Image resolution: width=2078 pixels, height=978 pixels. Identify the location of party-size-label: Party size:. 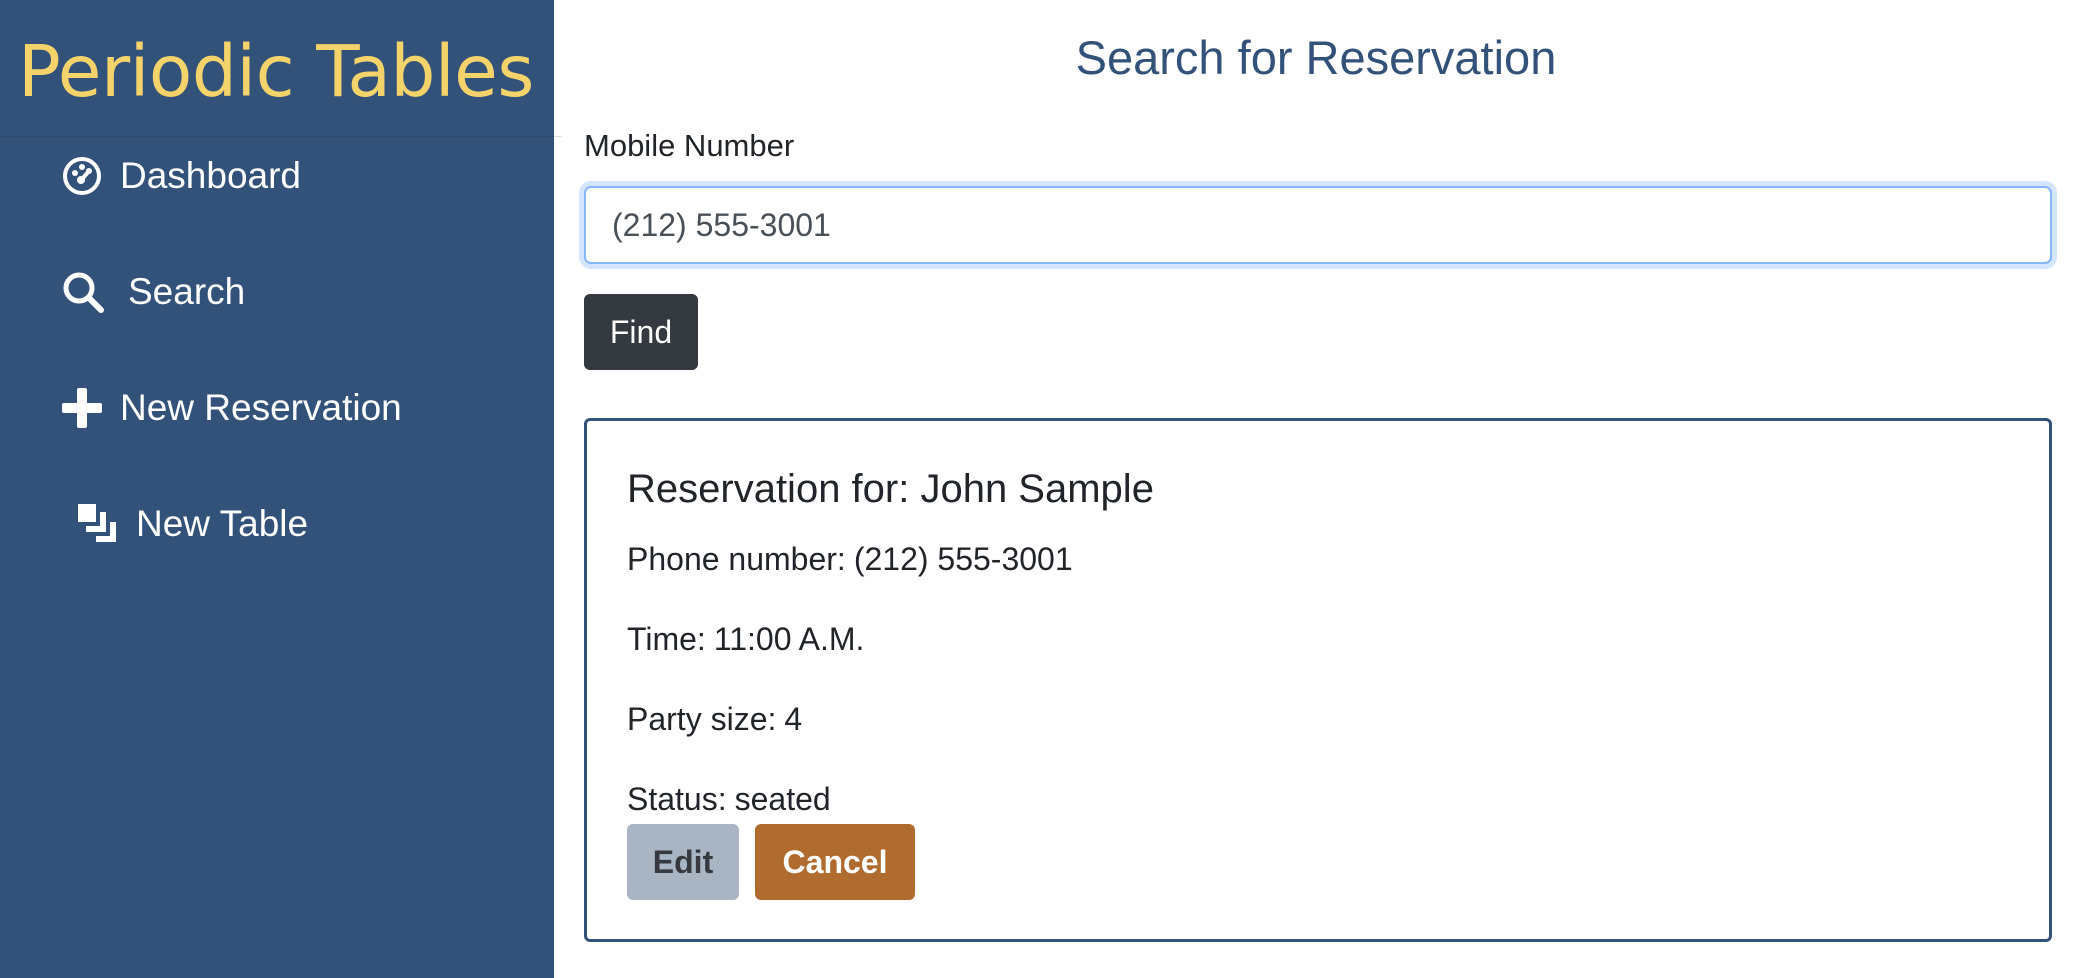
(702, 719).